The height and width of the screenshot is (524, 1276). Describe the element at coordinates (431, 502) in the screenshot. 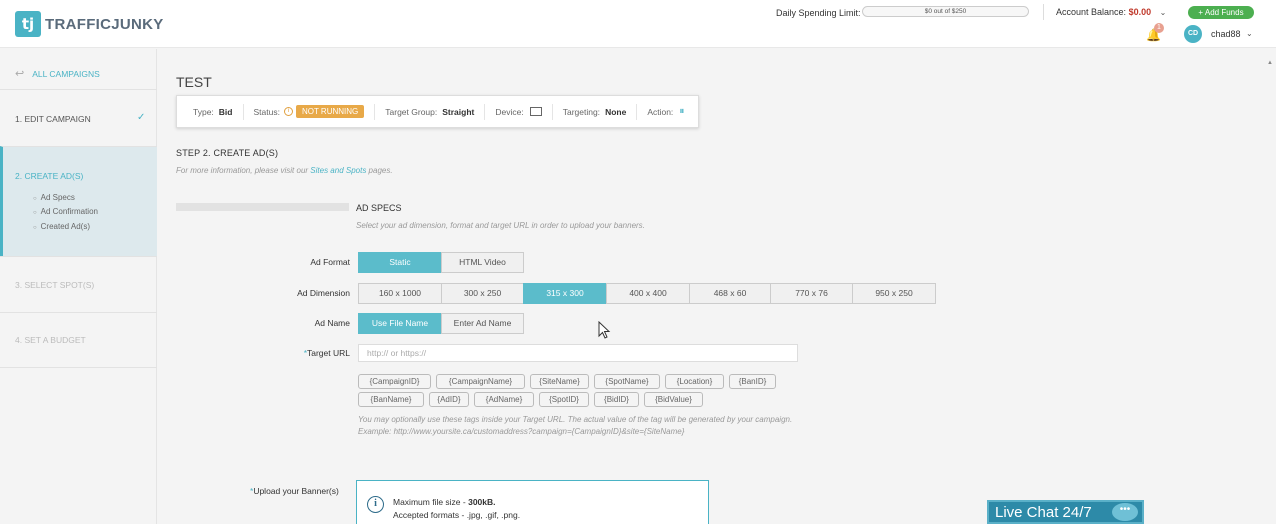

I see `upload-max-label: Maximum file size -` at that location.